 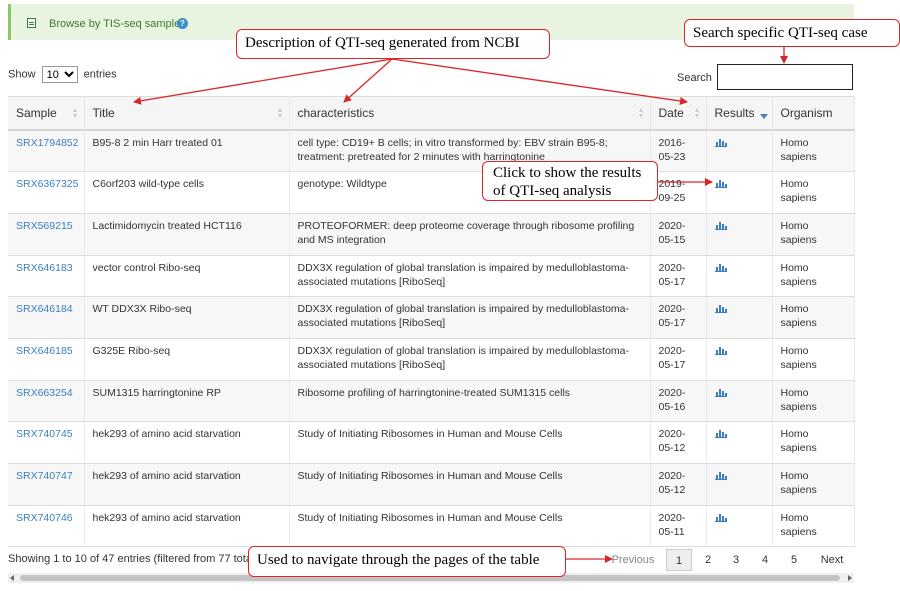 What do you see at coordinates (567, 173) in the screenshot?
I see `annotation-results-line1: Click to show the results` at bounding box center [567, 173].